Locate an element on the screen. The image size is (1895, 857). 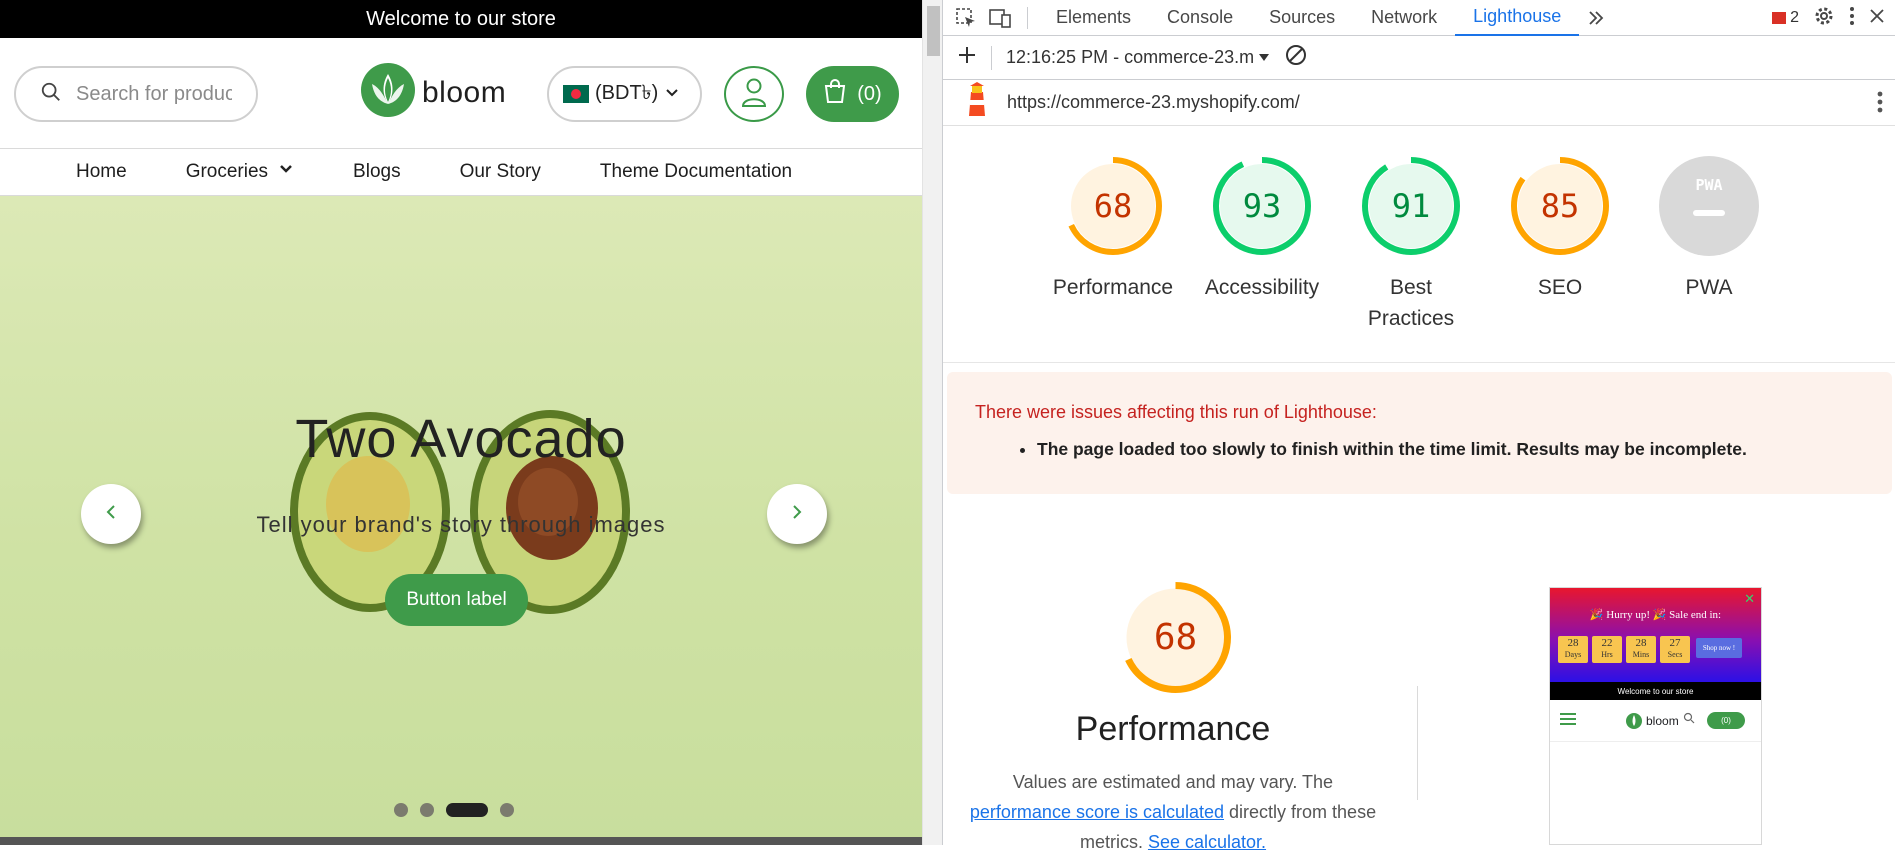
scrollbar-thumb is located at coordinates (933, 31).